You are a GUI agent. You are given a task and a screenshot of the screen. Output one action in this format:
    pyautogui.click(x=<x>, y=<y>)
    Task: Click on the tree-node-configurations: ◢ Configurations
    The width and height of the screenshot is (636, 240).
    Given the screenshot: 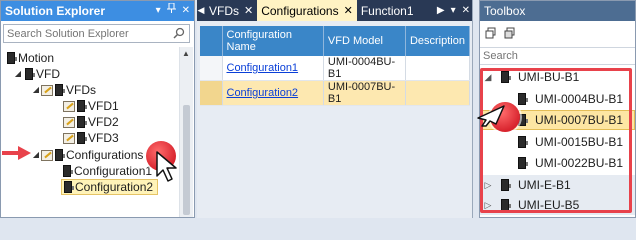 What is the action you would take?
    pyautogui.click(x=87, y=155)
    